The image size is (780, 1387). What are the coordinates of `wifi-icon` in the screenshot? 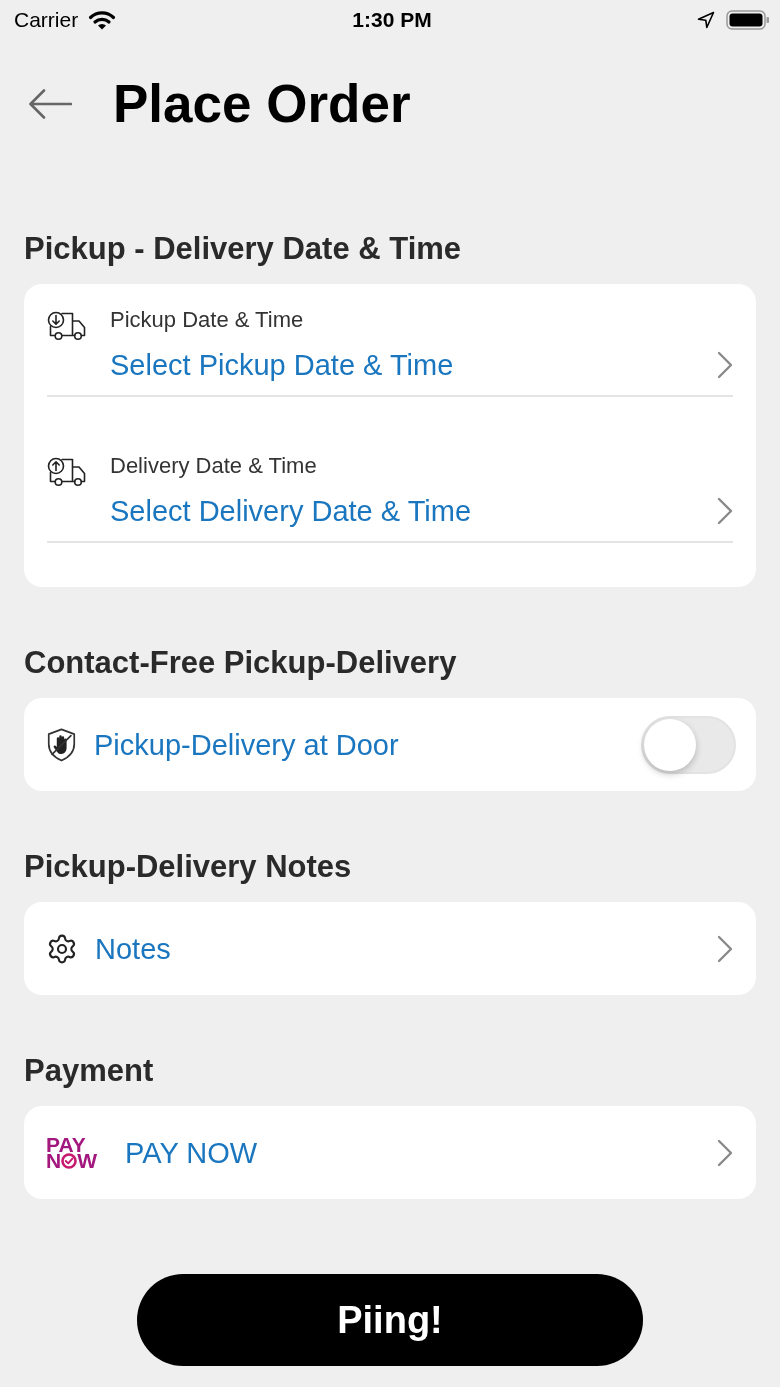 It's located at (102, 20).